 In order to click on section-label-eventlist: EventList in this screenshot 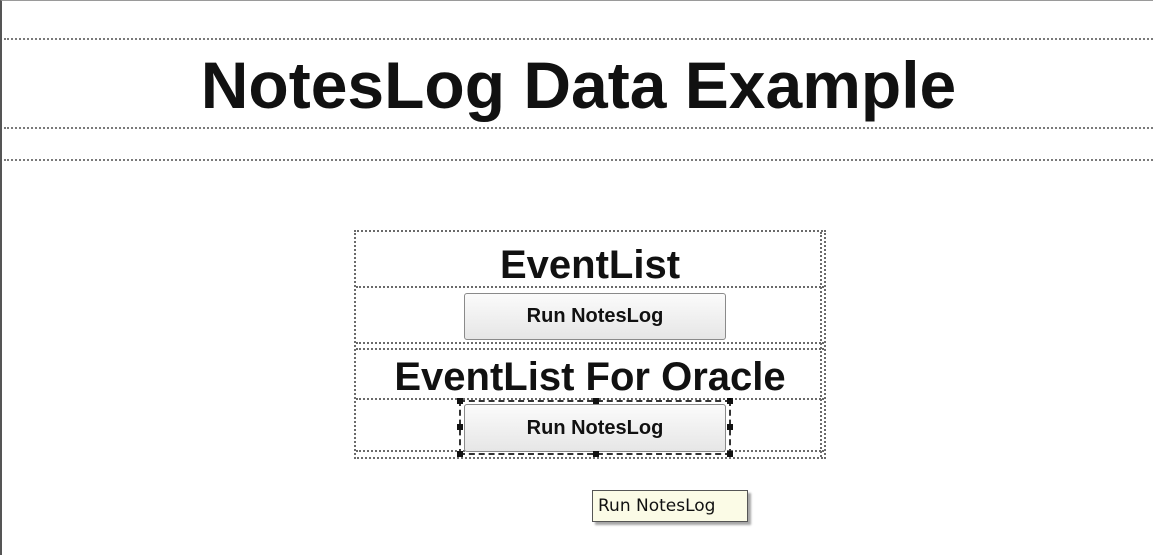, I will do `click(590, 265)`.